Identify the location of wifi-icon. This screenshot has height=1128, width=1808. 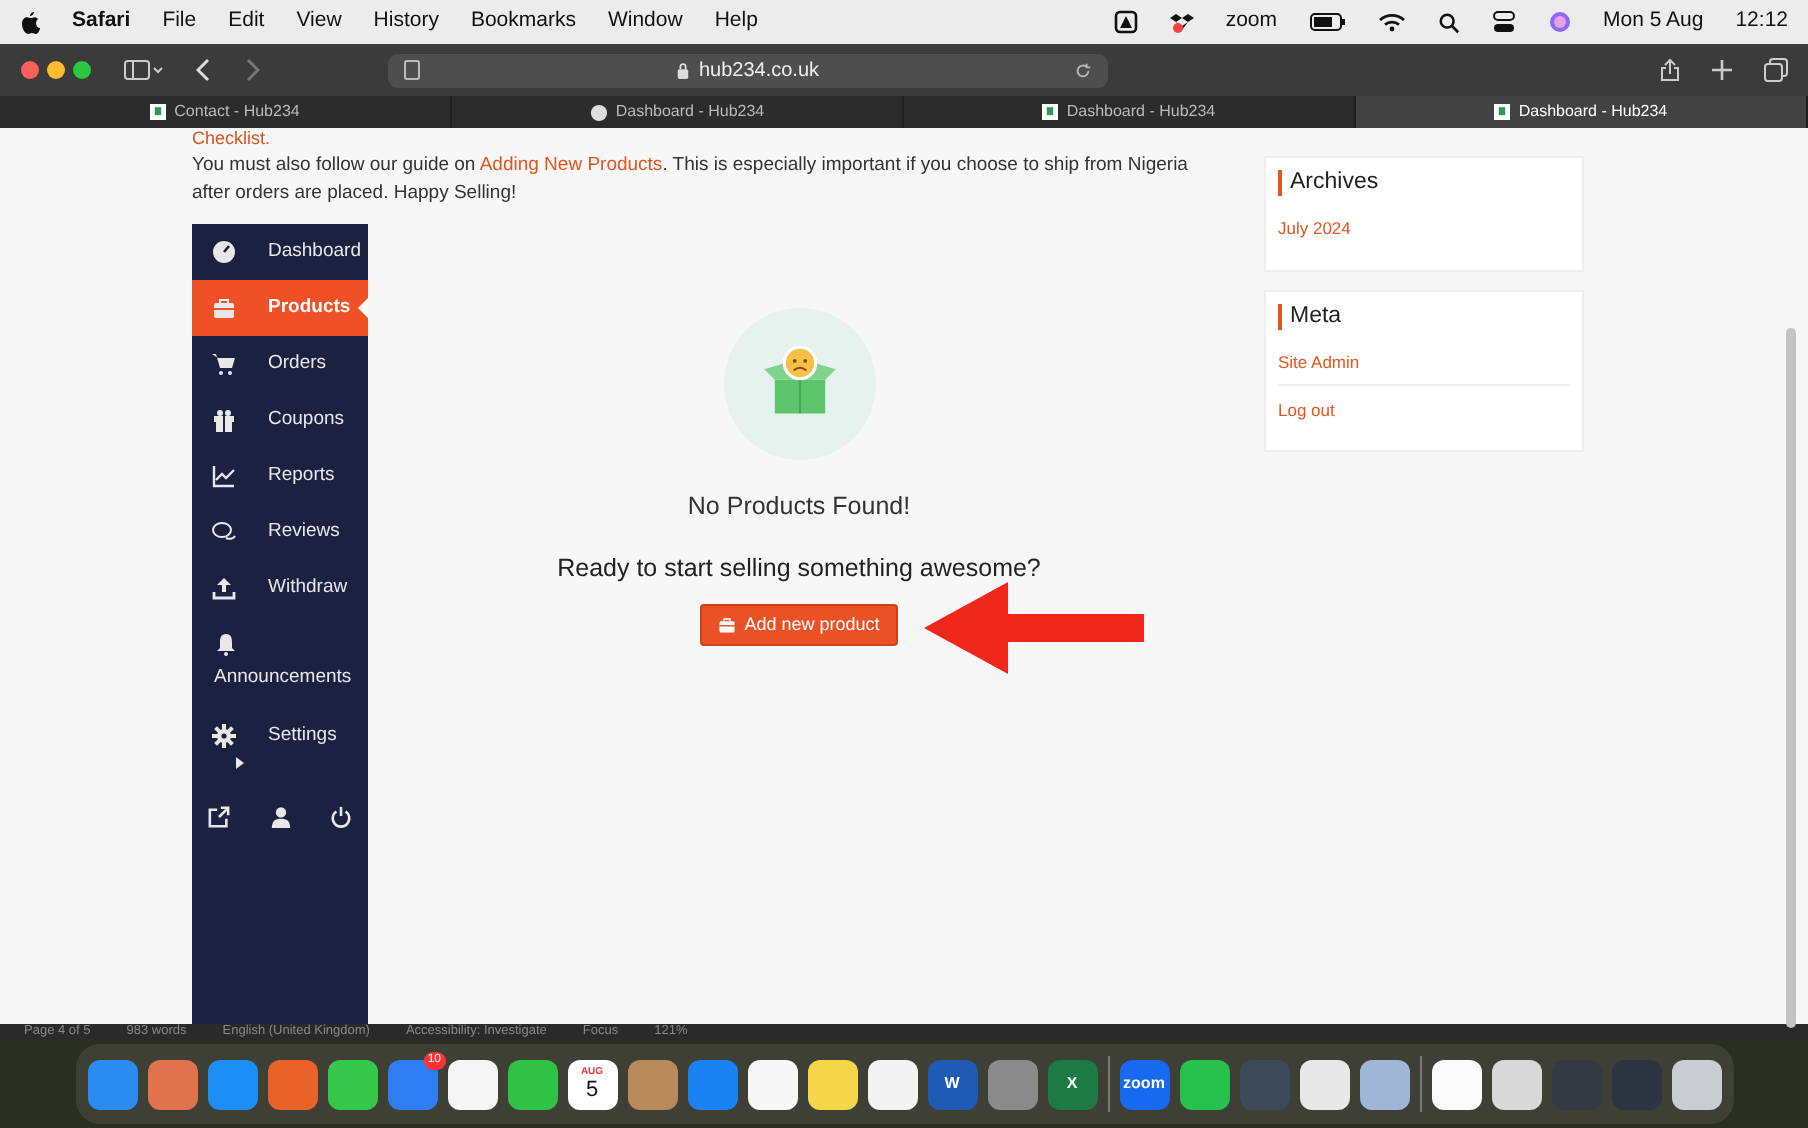
(1391, 22).